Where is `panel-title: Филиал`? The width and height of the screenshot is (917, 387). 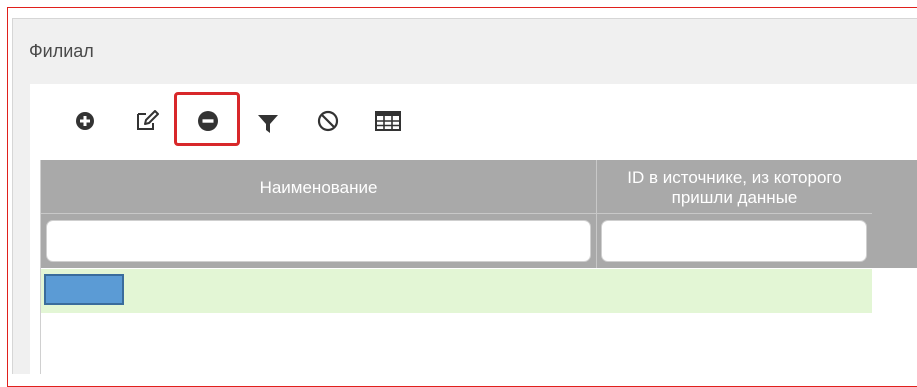
panel-title: Филиал is located at coordinates (61, 51).